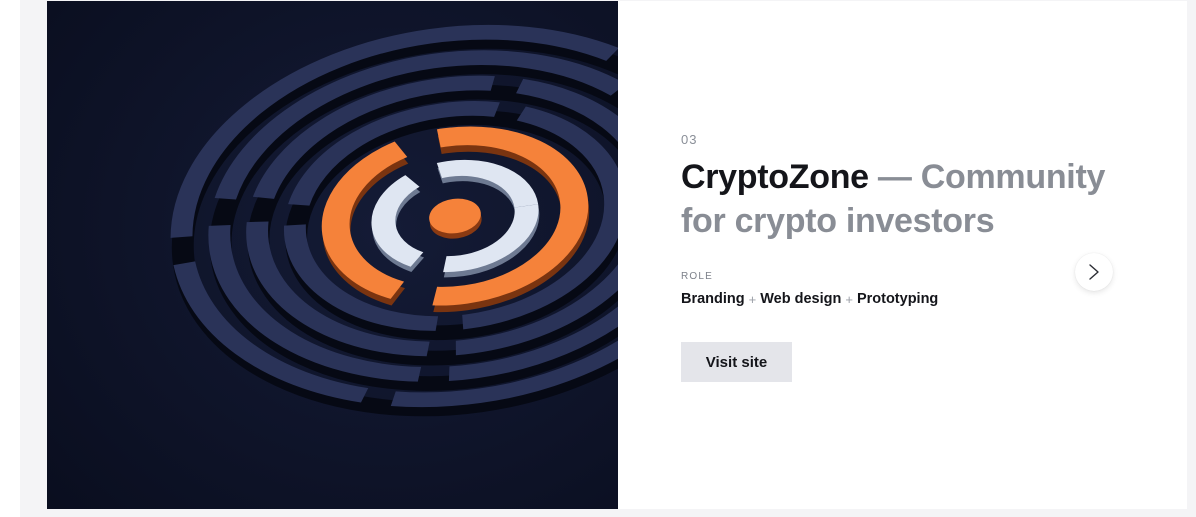  I want to click on next-project-button, so click(1094, 272).